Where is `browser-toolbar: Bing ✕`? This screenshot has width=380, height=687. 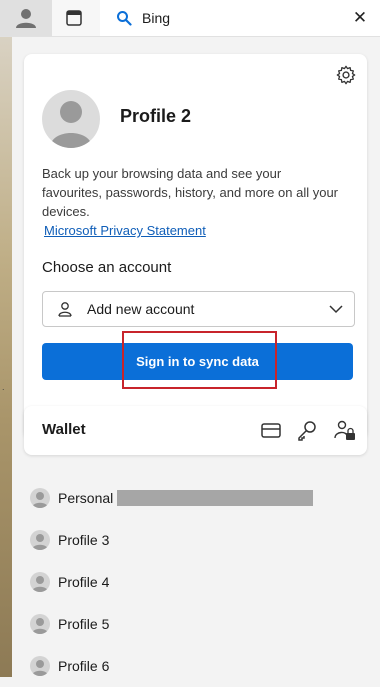
browser-toolbar: Bing ✕ is located at coordinates (190, 18).